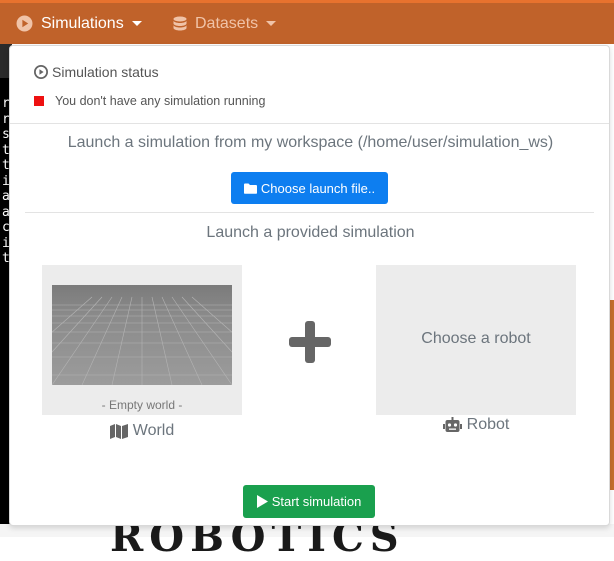 The width and height of the screenshot is (614, 561). I want to click on start-simulation-button: Start simulation, so click(309, 501).